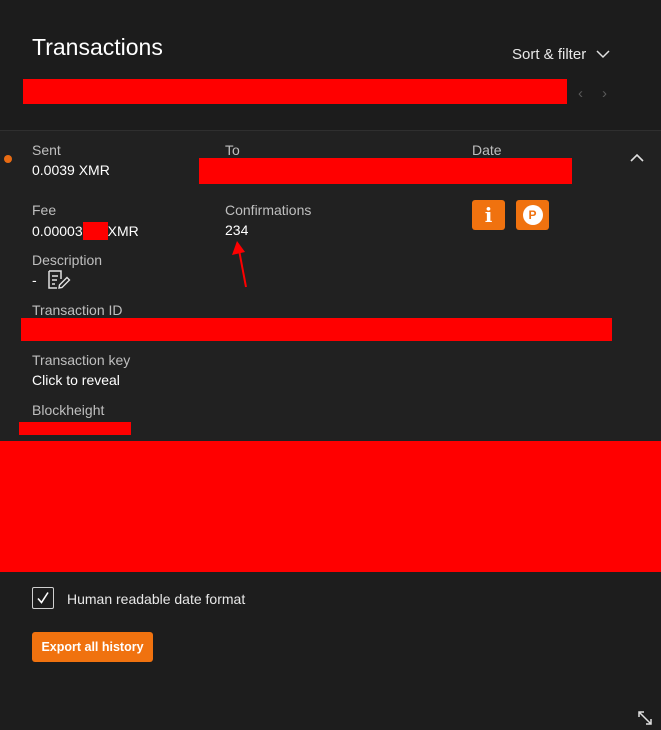 Image resolution: width=661 pixels, height=730 pixels. What do you see at coordinates (487, 150) in the screenshot?
I see `date-label: Date` at bounding box center [487, 150].